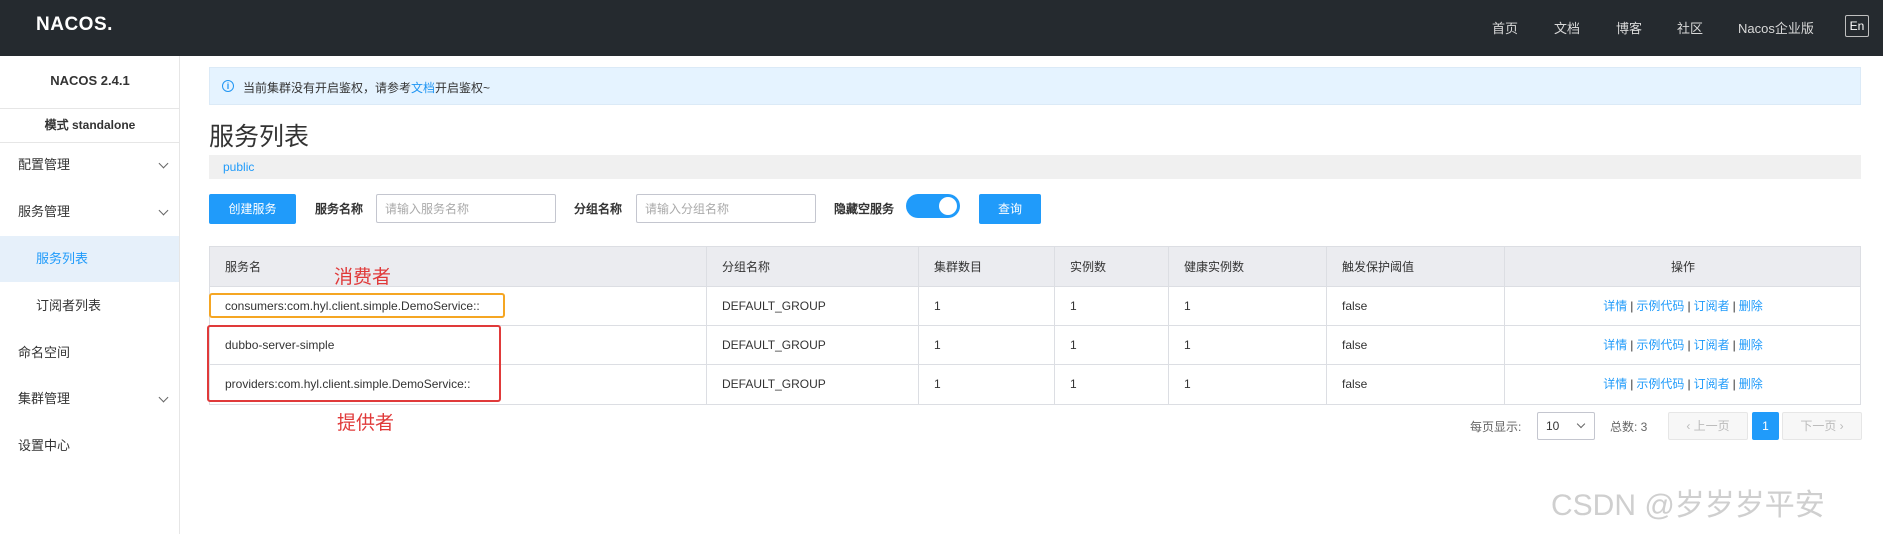 The height and width of the screenshot is (534, 1883). What do you see at coordinates (466, 208) in the screenshot?
I see `service-name-input` at bounding box center [466, 208].